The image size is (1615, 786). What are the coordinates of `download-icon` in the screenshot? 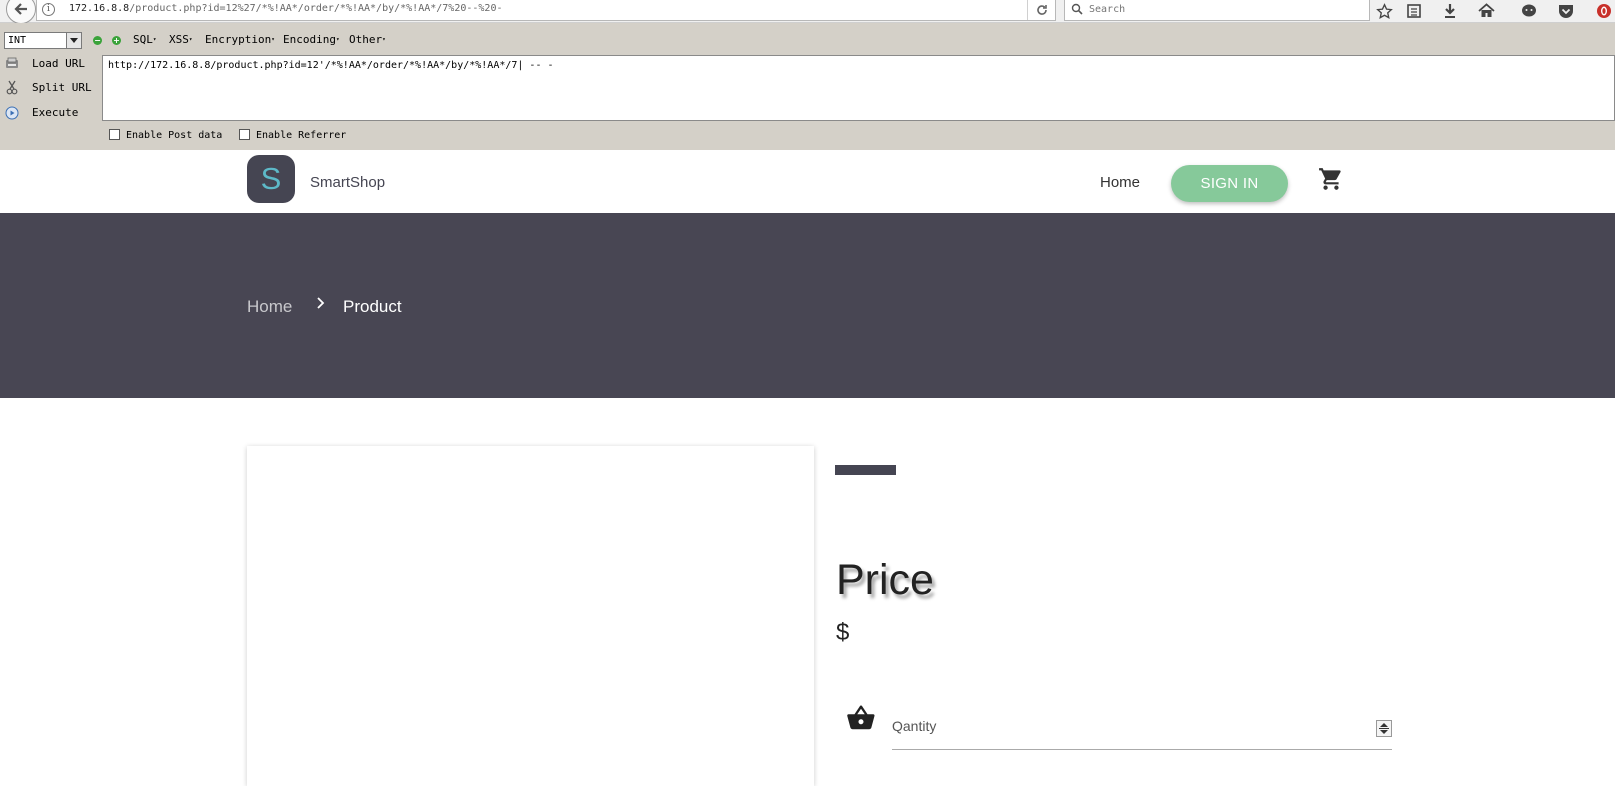 It's located at (1450, 11).